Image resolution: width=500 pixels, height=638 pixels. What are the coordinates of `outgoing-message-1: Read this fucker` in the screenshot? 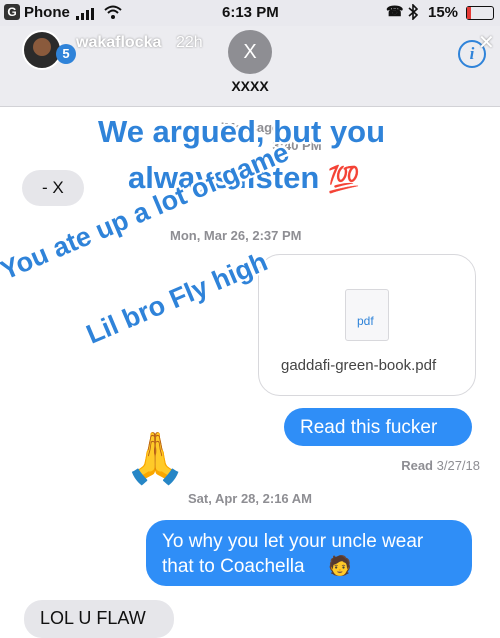 It's located at (378, 427).